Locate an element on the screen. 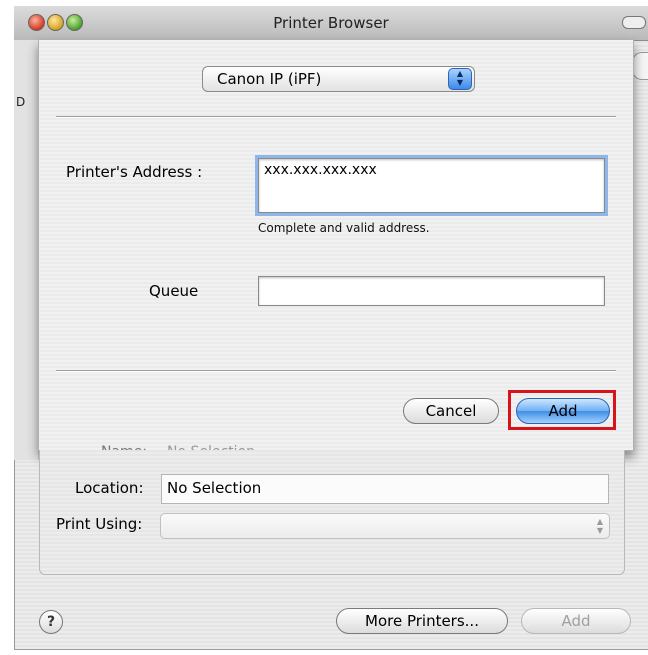 This screenshot has height=655, width=648. location-label: Location: is located at coordinates (109, 488).